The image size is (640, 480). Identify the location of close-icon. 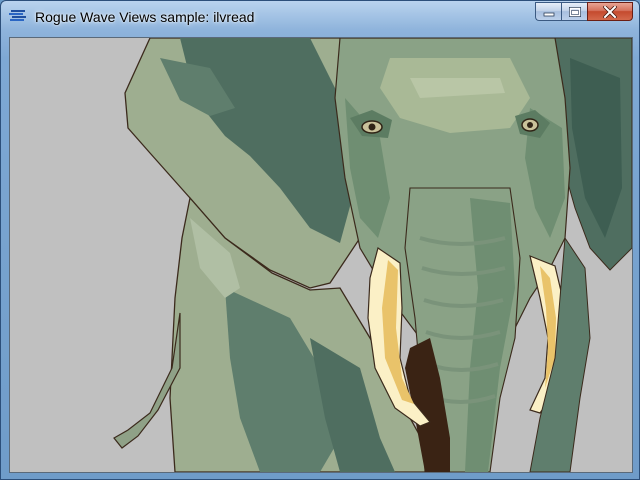
(610, 11).